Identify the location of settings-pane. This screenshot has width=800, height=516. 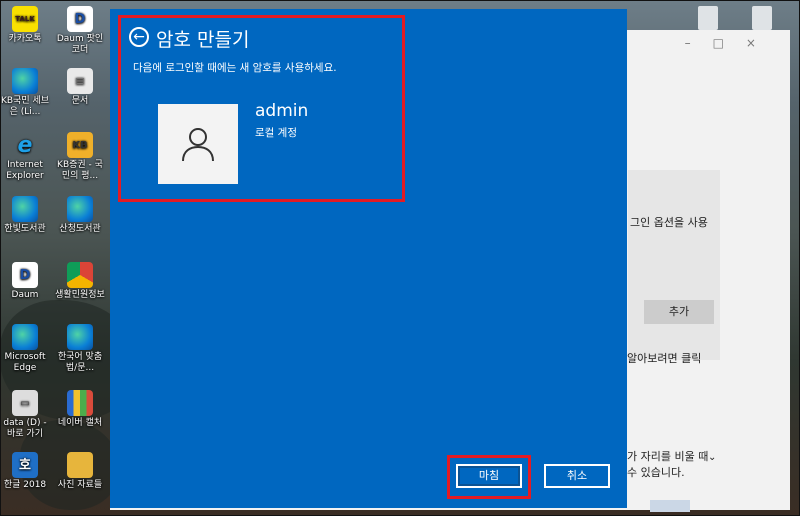
(674, 265).